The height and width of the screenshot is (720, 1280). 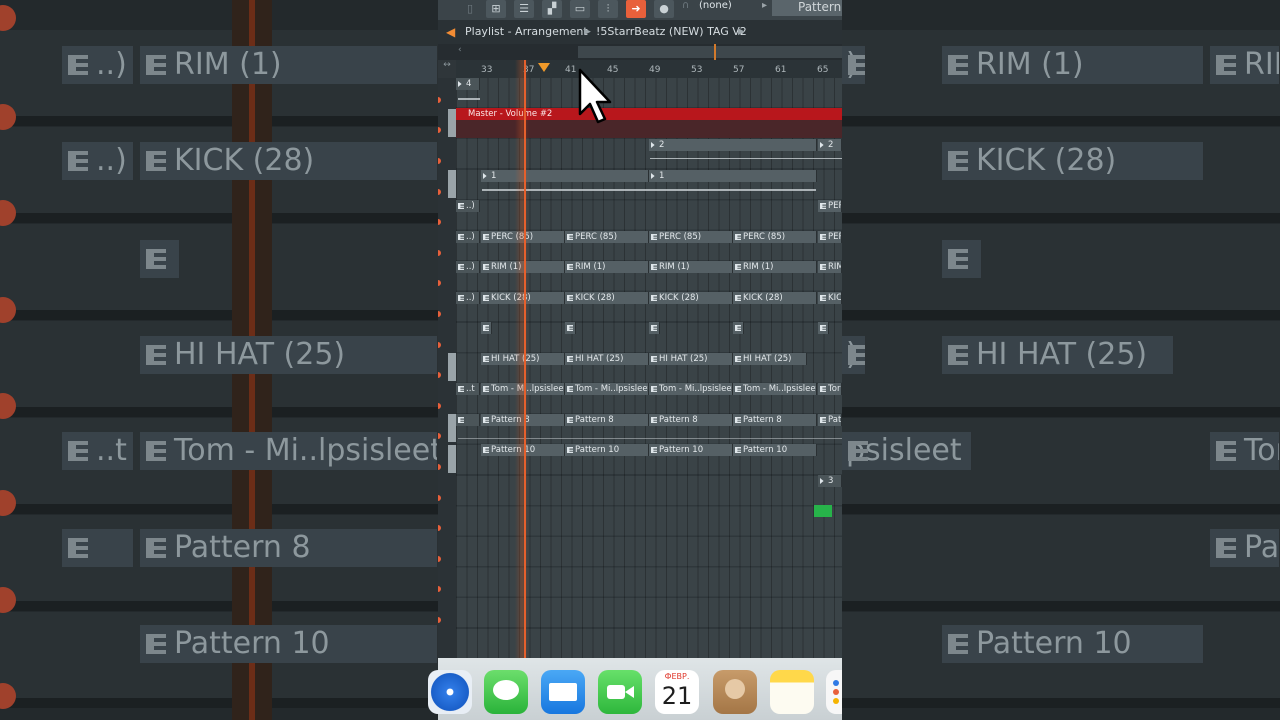 What do you see at coordinates (608, 9) in the screenshot?
I see `mixer-icon: ⫶` at bounding box center [608, 9].